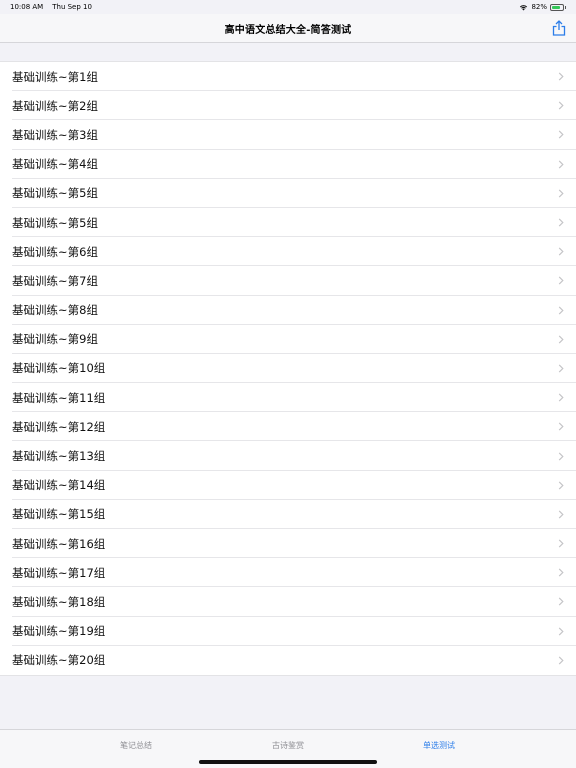 The height and width of the screenshot is (768, 576). Describe the element at coordinates (288, 281) in the screenshot. I see `list-item: 基础训练~第7组` at that location.